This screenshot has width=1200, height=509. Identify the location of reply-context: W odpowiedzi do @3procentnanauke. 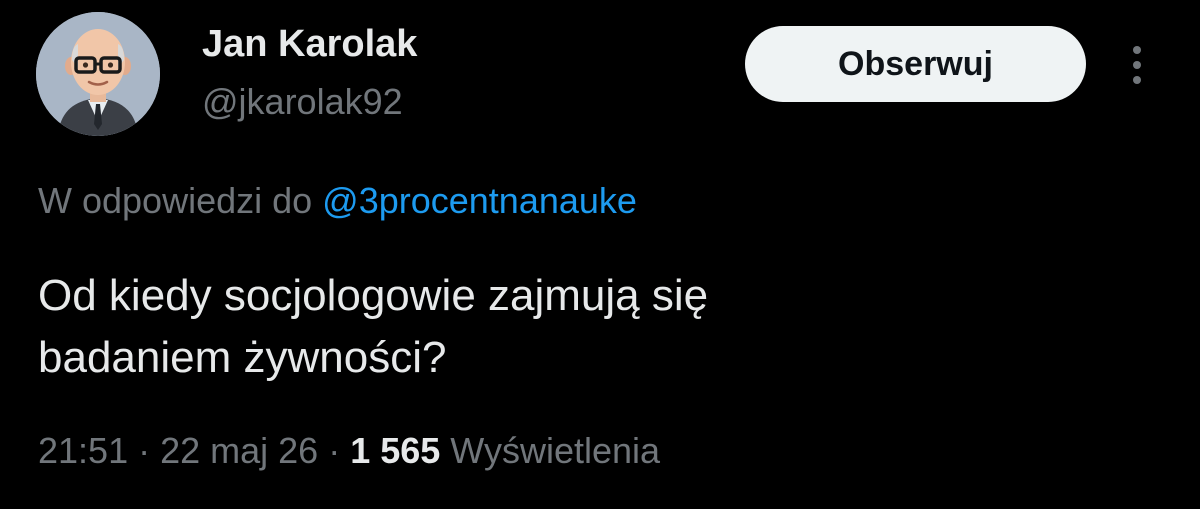
(337, 201).